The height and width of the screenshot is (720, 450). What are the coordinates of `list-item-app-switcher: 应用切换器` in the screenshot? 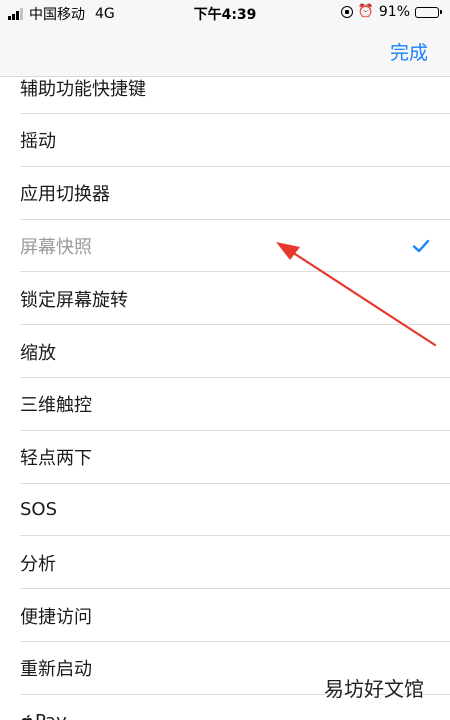 It's located at (225, 193).